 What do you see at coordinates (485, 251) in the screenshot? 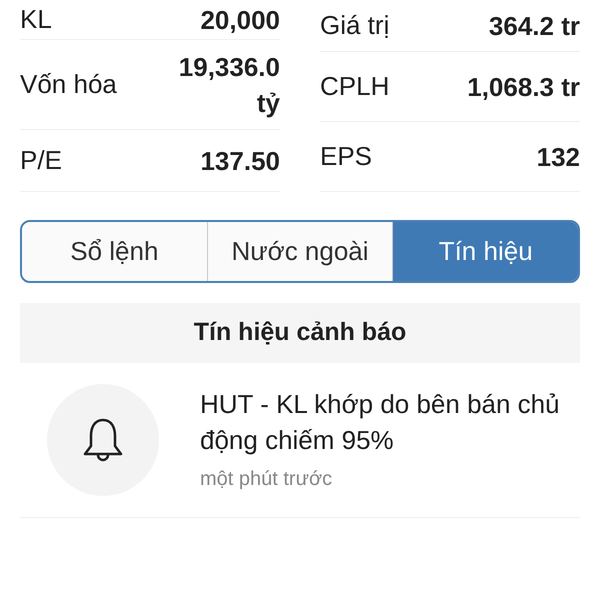
I see `tab: Tín hiệu` at bounding box center [485, 251].